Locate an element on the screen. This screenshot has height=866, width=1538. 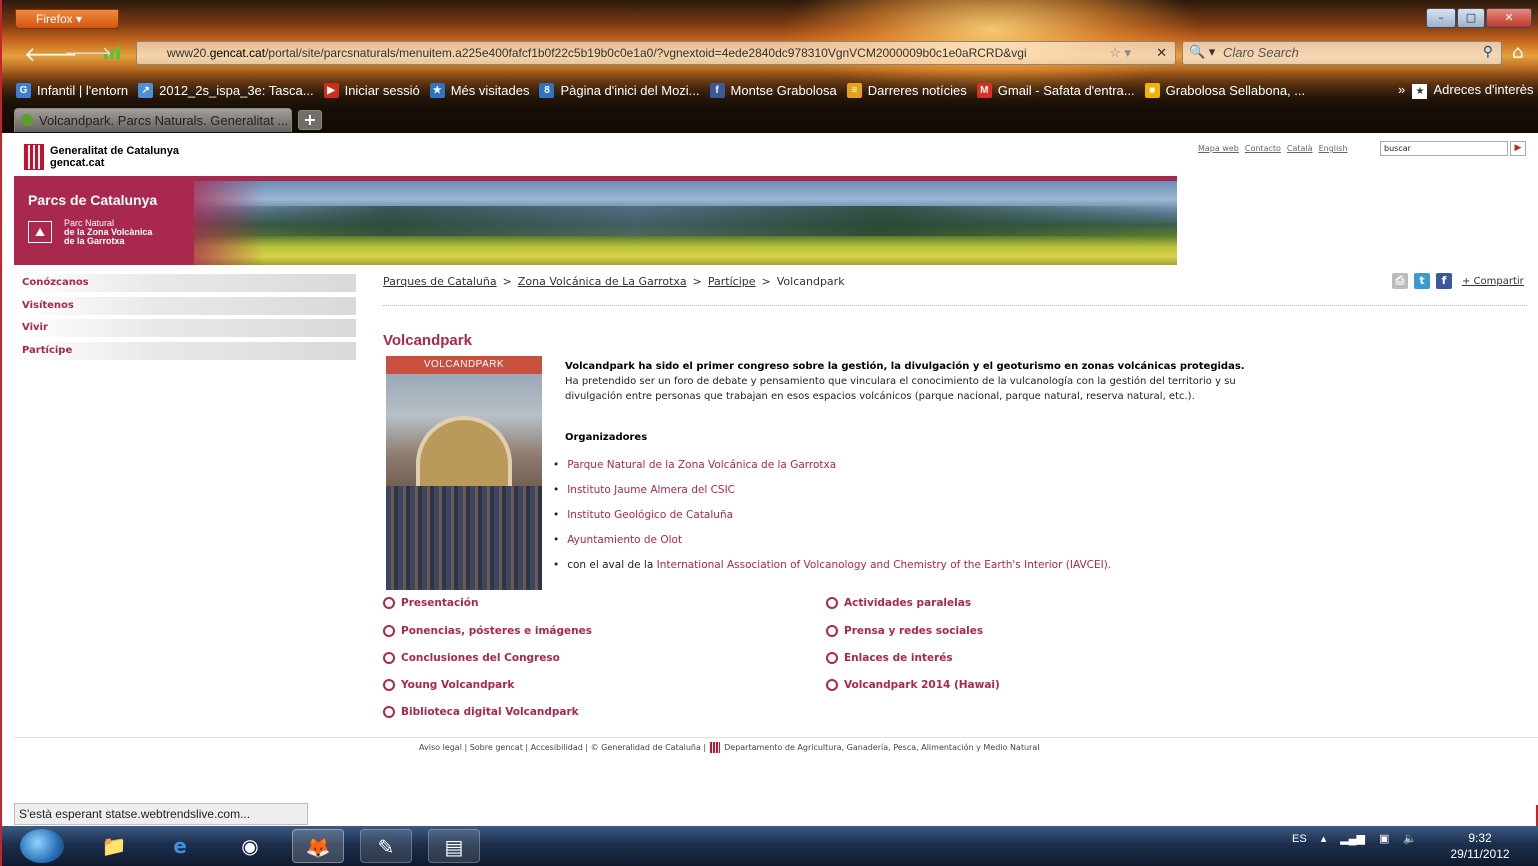
bookmark-item: ★ Més visitades is located at coordinates (479, 90).